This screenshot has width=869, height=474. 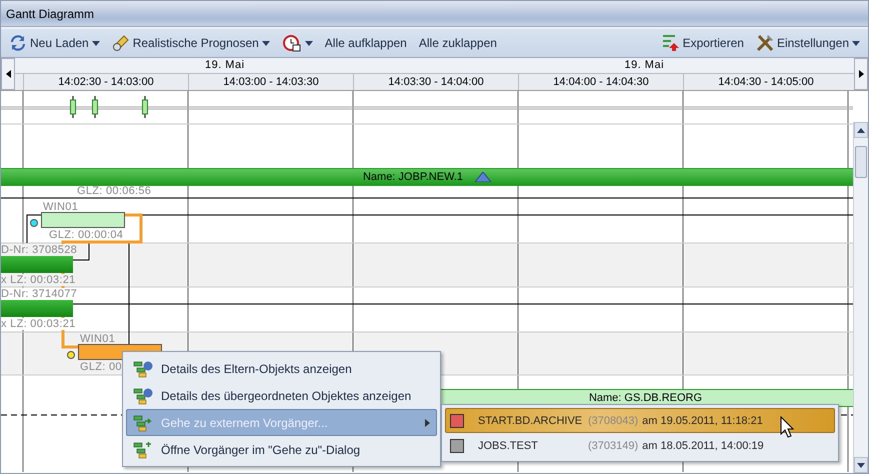 What do you see at coordinates (483, 177) in the screenshot?
I see `collapse-icon` at bounding box center [483, 177].